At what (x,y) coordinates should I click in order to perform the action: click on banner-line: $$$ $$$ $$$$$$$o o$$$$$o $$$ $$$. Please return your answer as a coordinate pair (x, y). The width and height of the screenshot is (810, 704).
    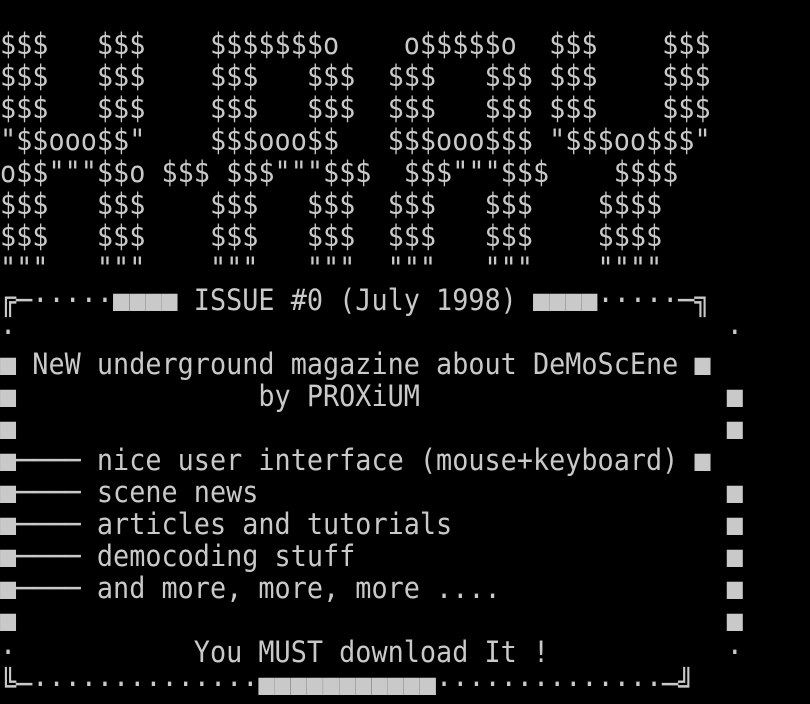
    Looking at the image, I should click on (355, 44).